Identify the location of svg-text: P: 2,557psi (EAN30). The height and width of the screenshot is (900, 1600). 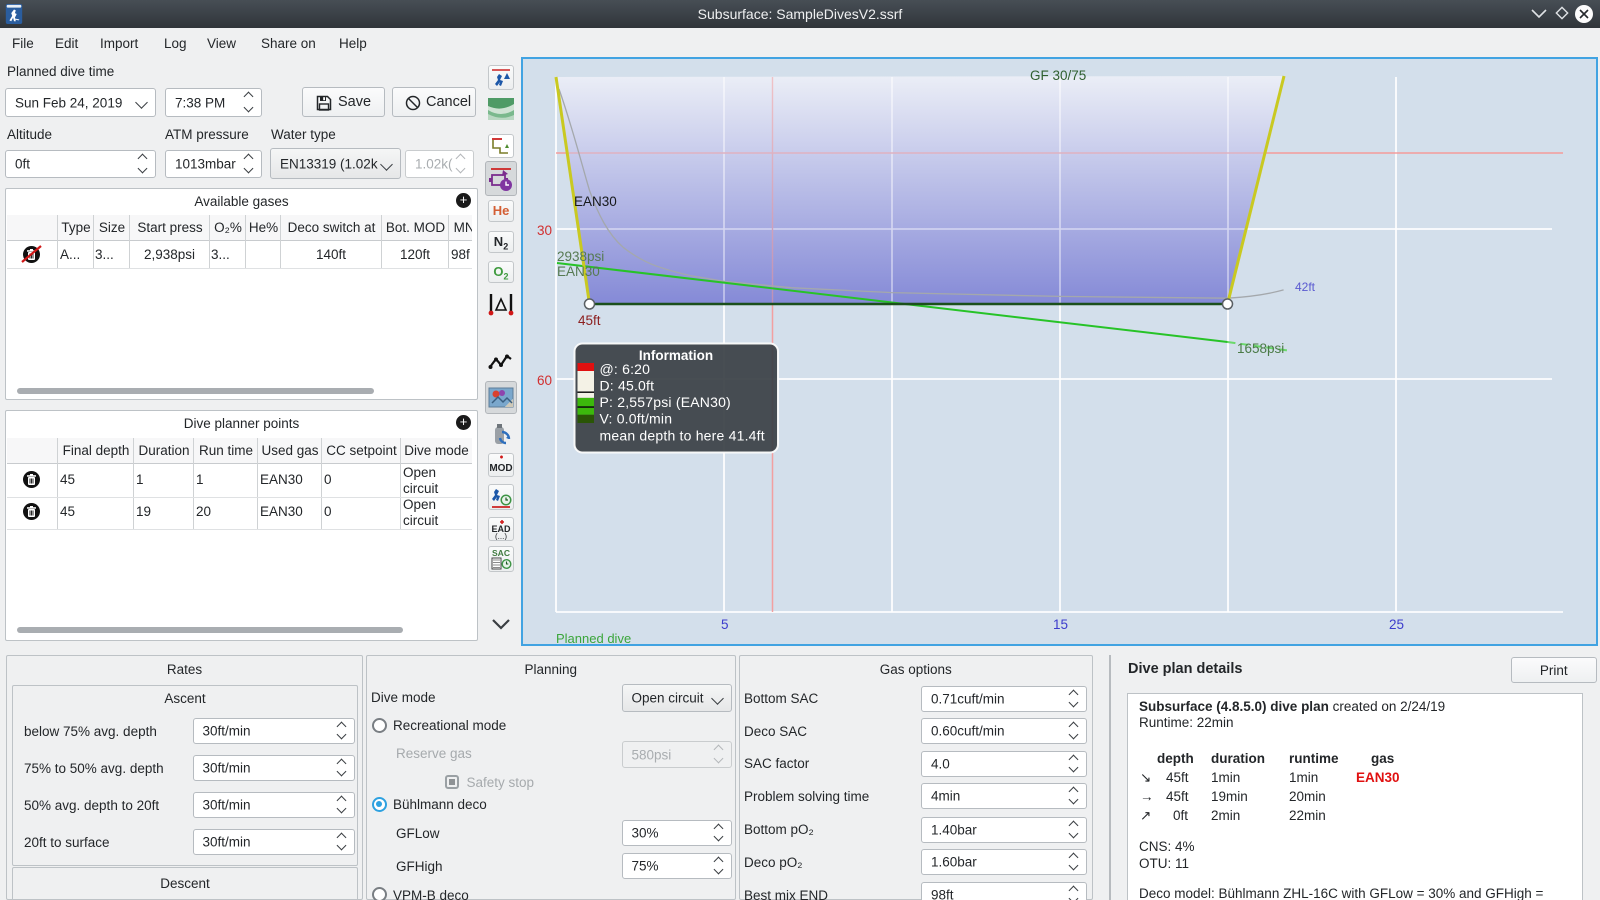
(665, 402).